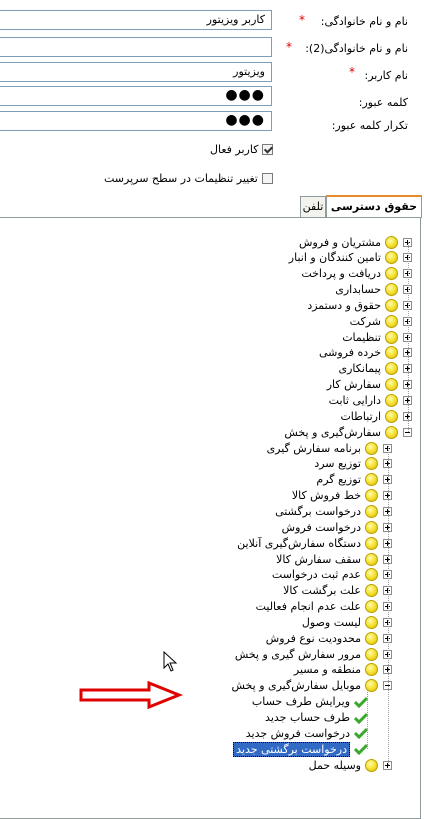 Image resolution: width=424 pixels, height=819 pixels. Describe the element at coordinates (314, 543) in the screenshot. I see `tree-subitem: دستگاه سفارش‌گیری آنلاین` at that location.